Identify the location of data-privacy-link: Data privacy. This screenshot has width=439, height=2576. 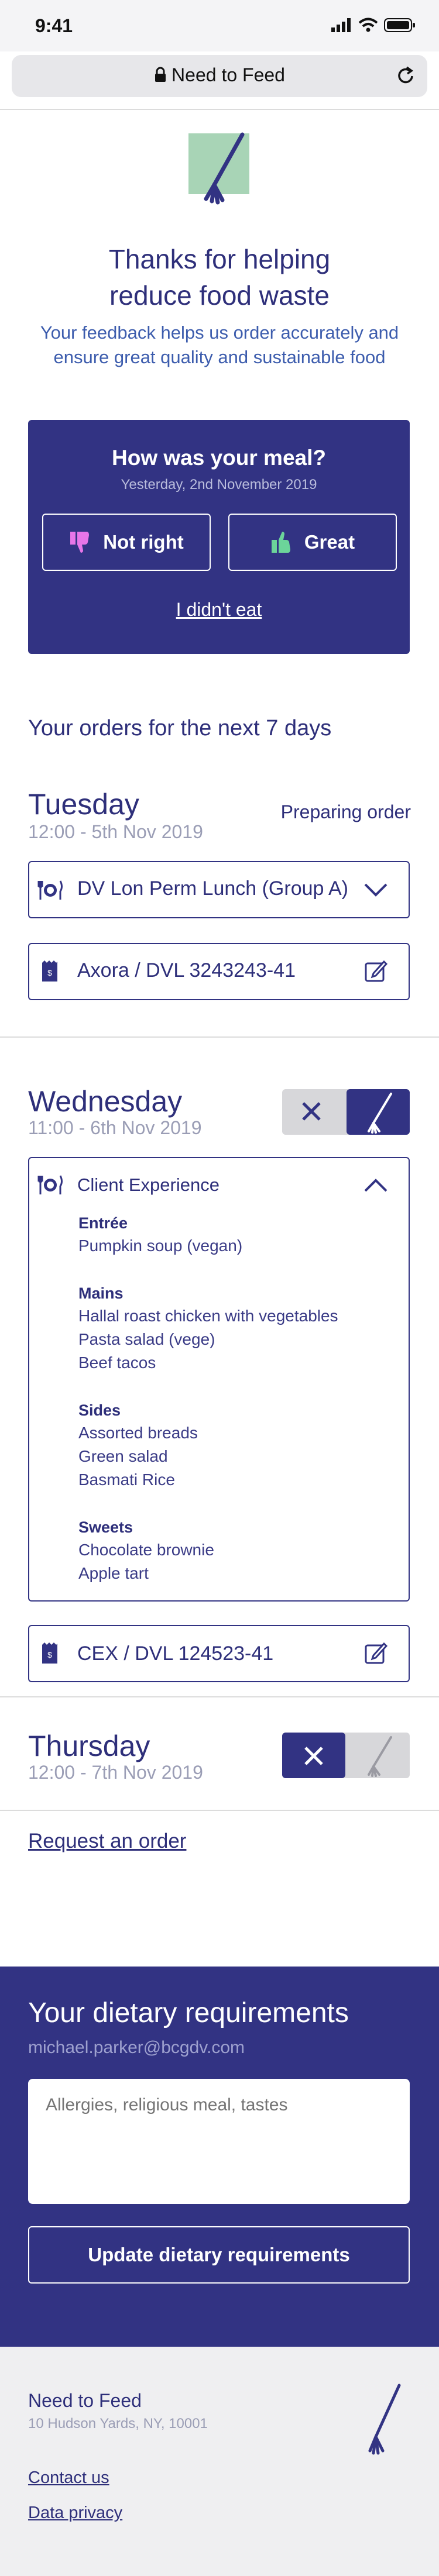
(75, 2513).